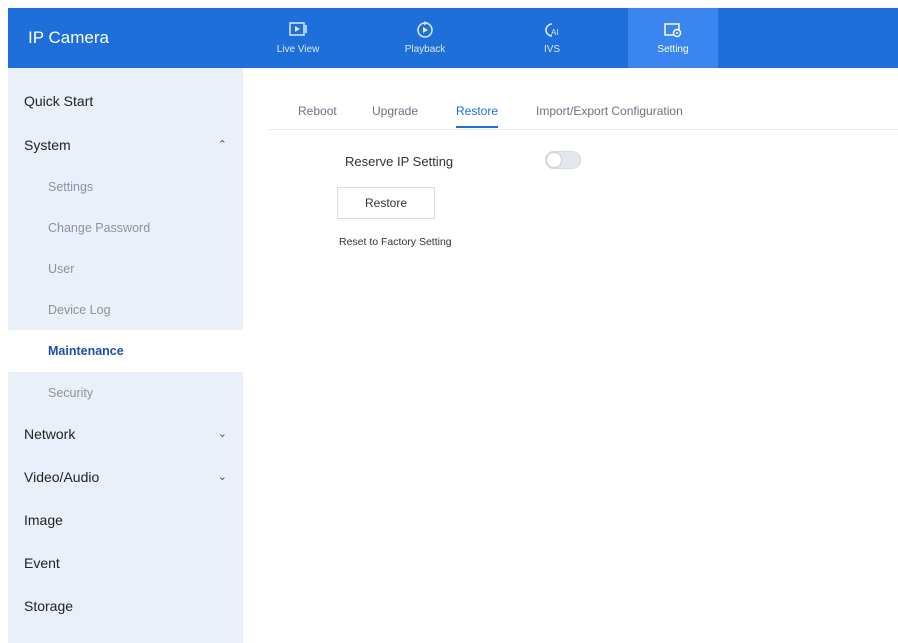 This screenshot has width=898, height=643. What do you see at coordinates (50, 434) in the screenshot?
I see `sidebar-item-label: Network` at bounding box center [50, 434].